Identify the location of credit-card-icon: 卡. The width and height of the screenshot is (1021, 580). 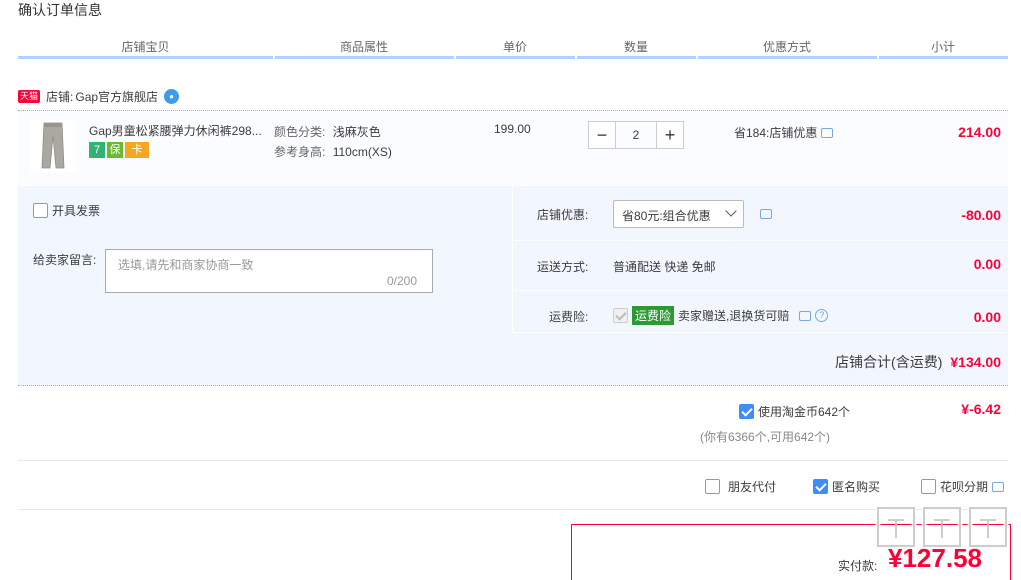
(137, 150).